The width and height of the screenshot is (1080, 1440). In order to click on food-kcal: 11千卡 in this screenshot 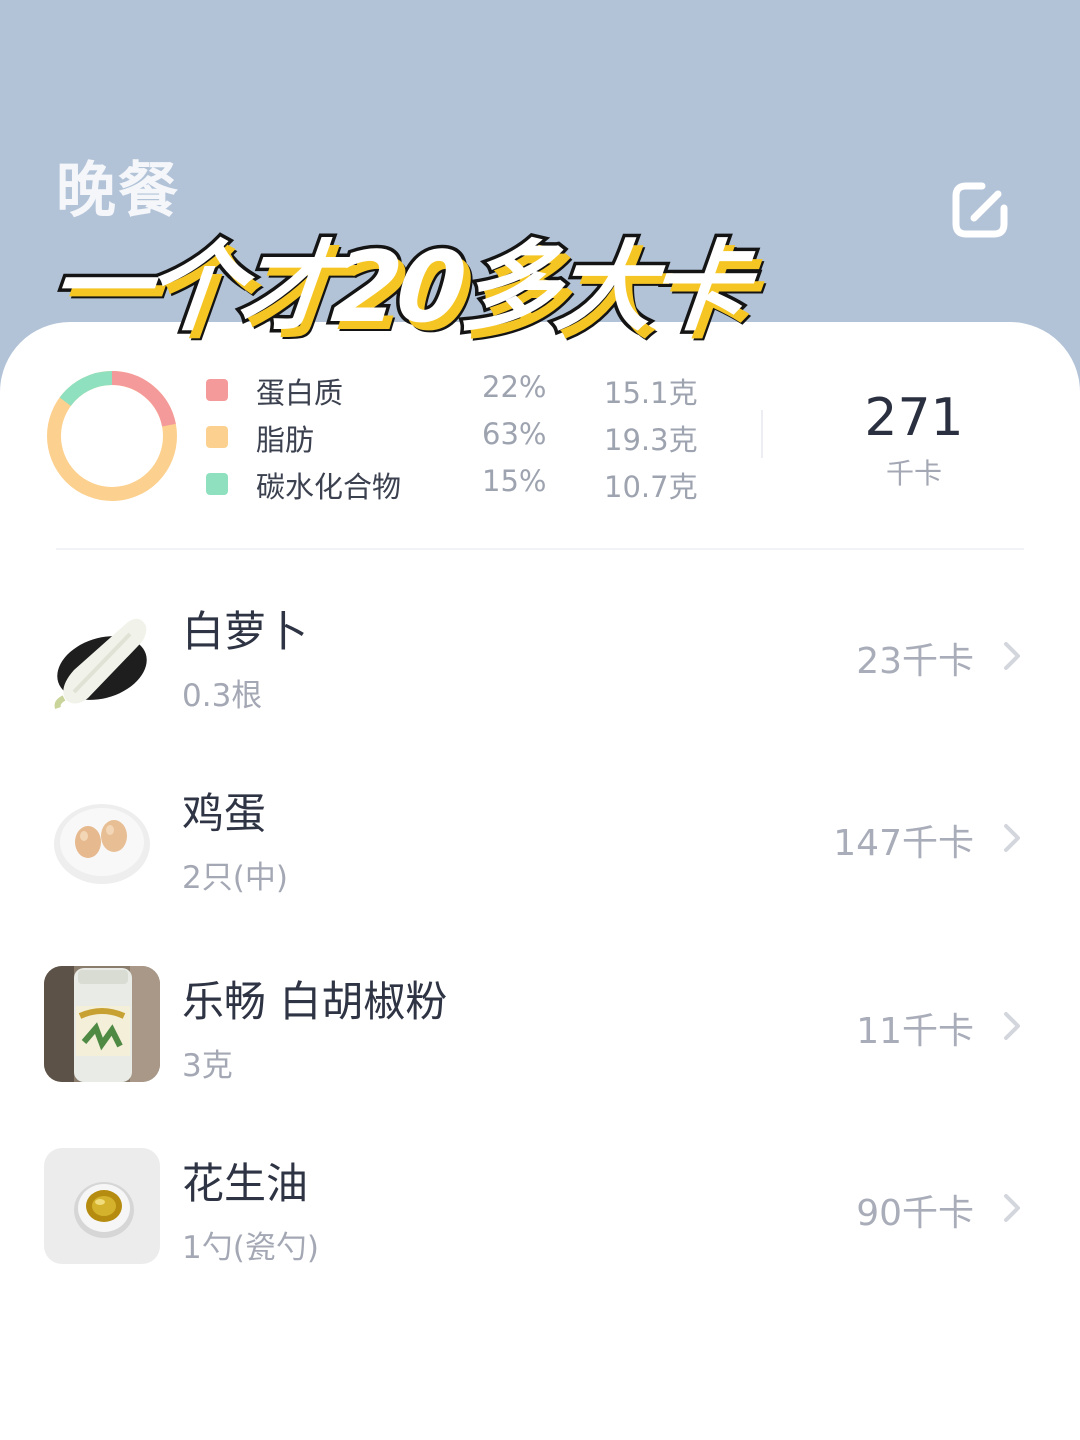, I will do `click(915, 1031)`.